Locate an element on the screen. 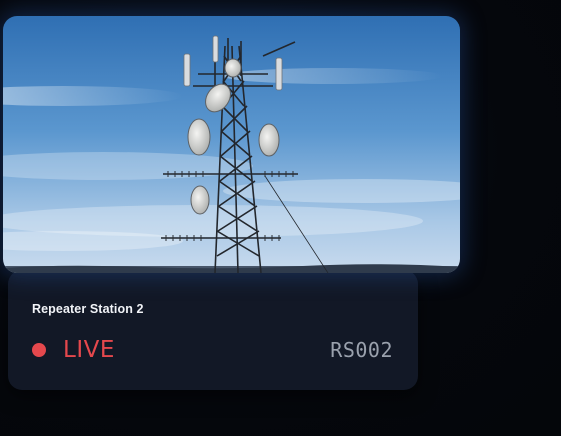  live-dot-icon is located at coordinates (39, 350).